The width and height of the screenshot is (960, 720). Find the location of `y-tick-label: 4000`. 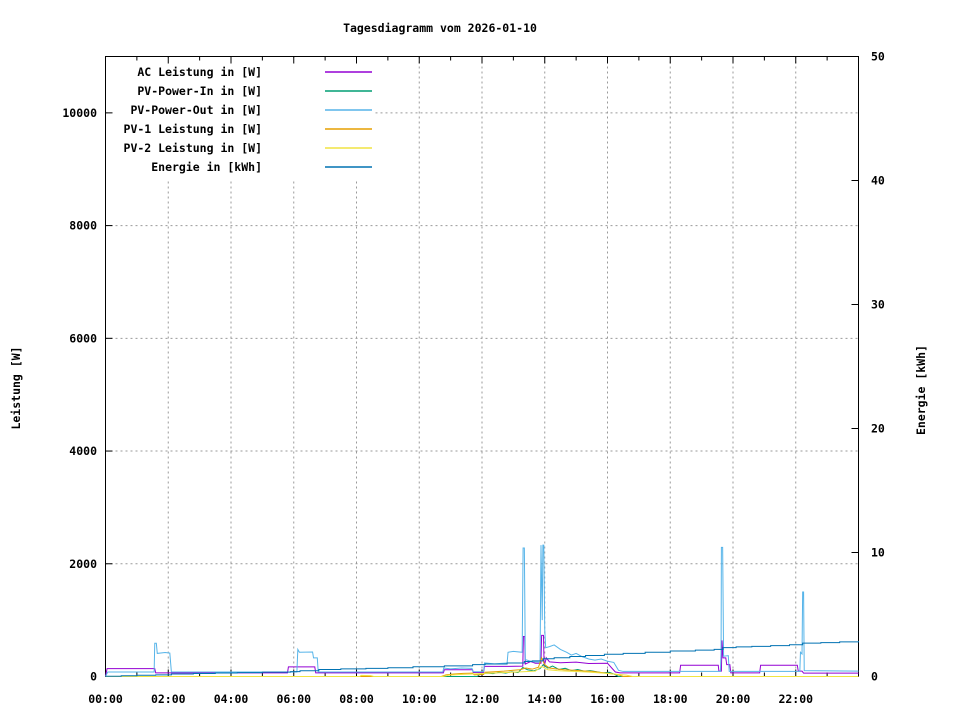

y-tick-label: 4000 is located at coordinates (83, 451).